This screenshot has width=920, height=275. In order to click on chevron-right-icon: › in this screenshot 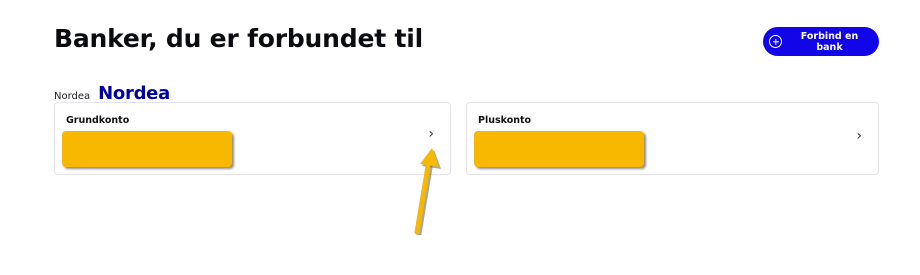, I will do `click(859, 136)`.